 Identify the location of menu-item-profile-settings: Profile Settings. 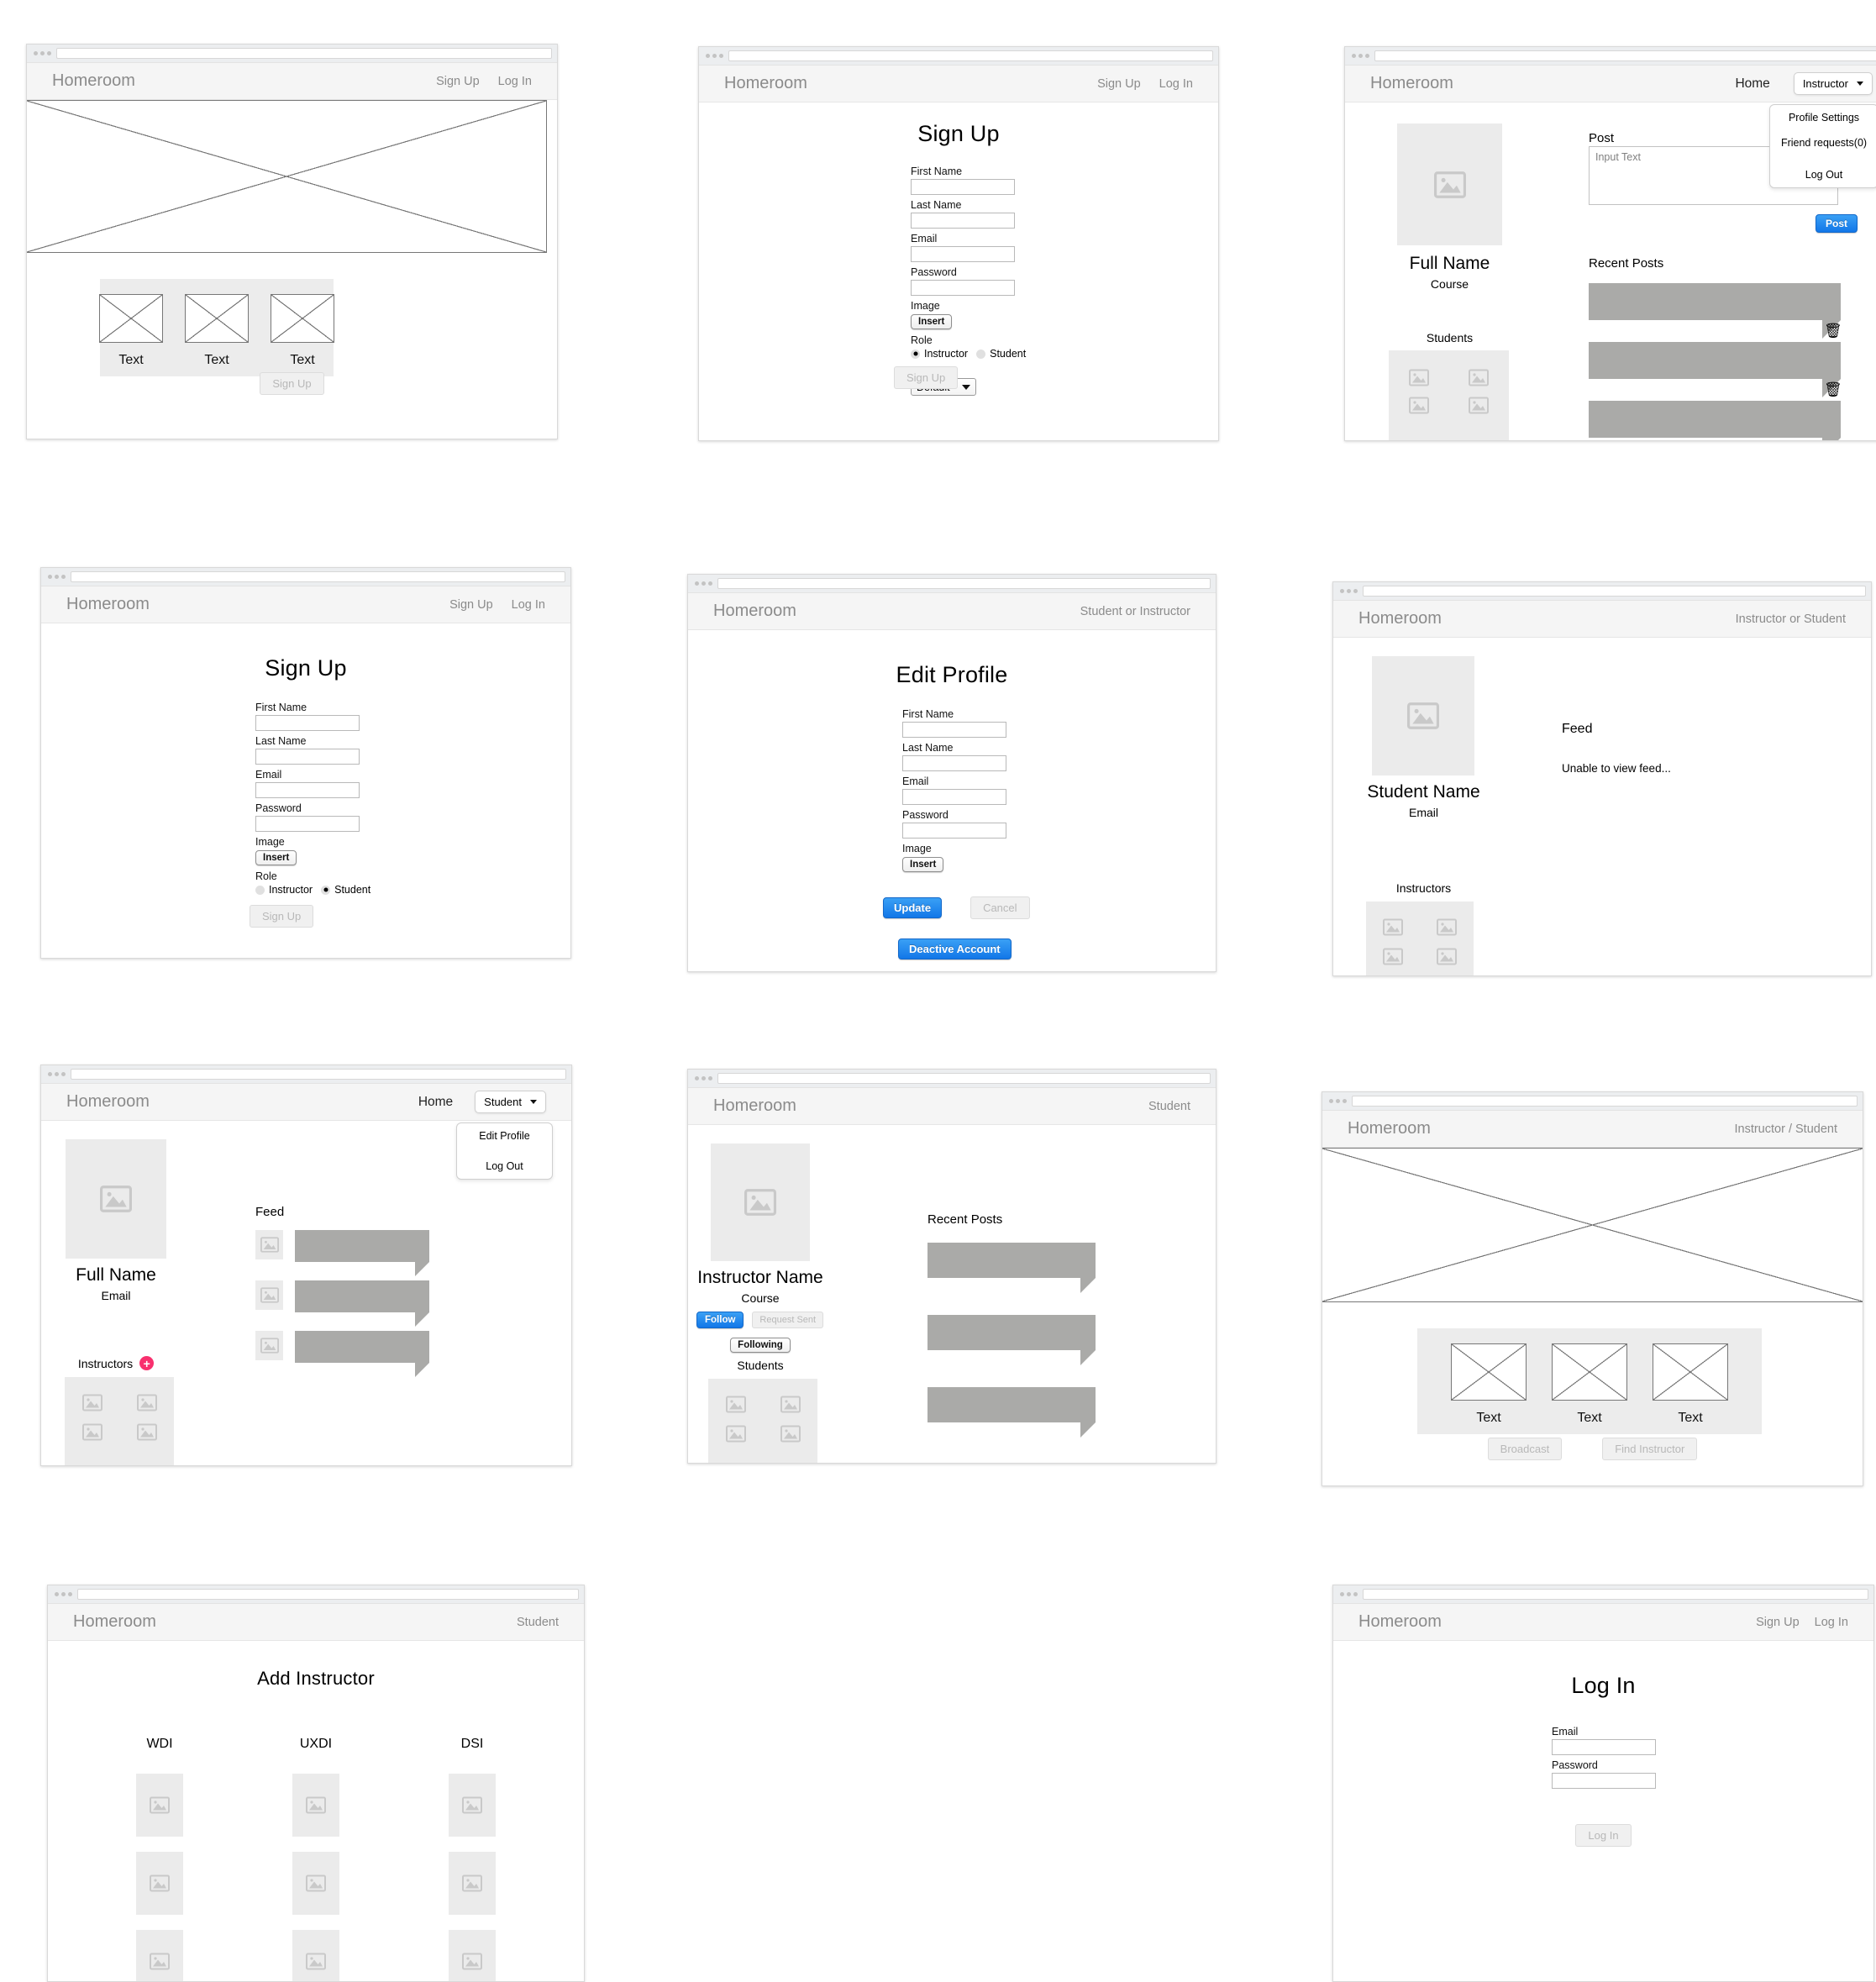
(1823, 118).